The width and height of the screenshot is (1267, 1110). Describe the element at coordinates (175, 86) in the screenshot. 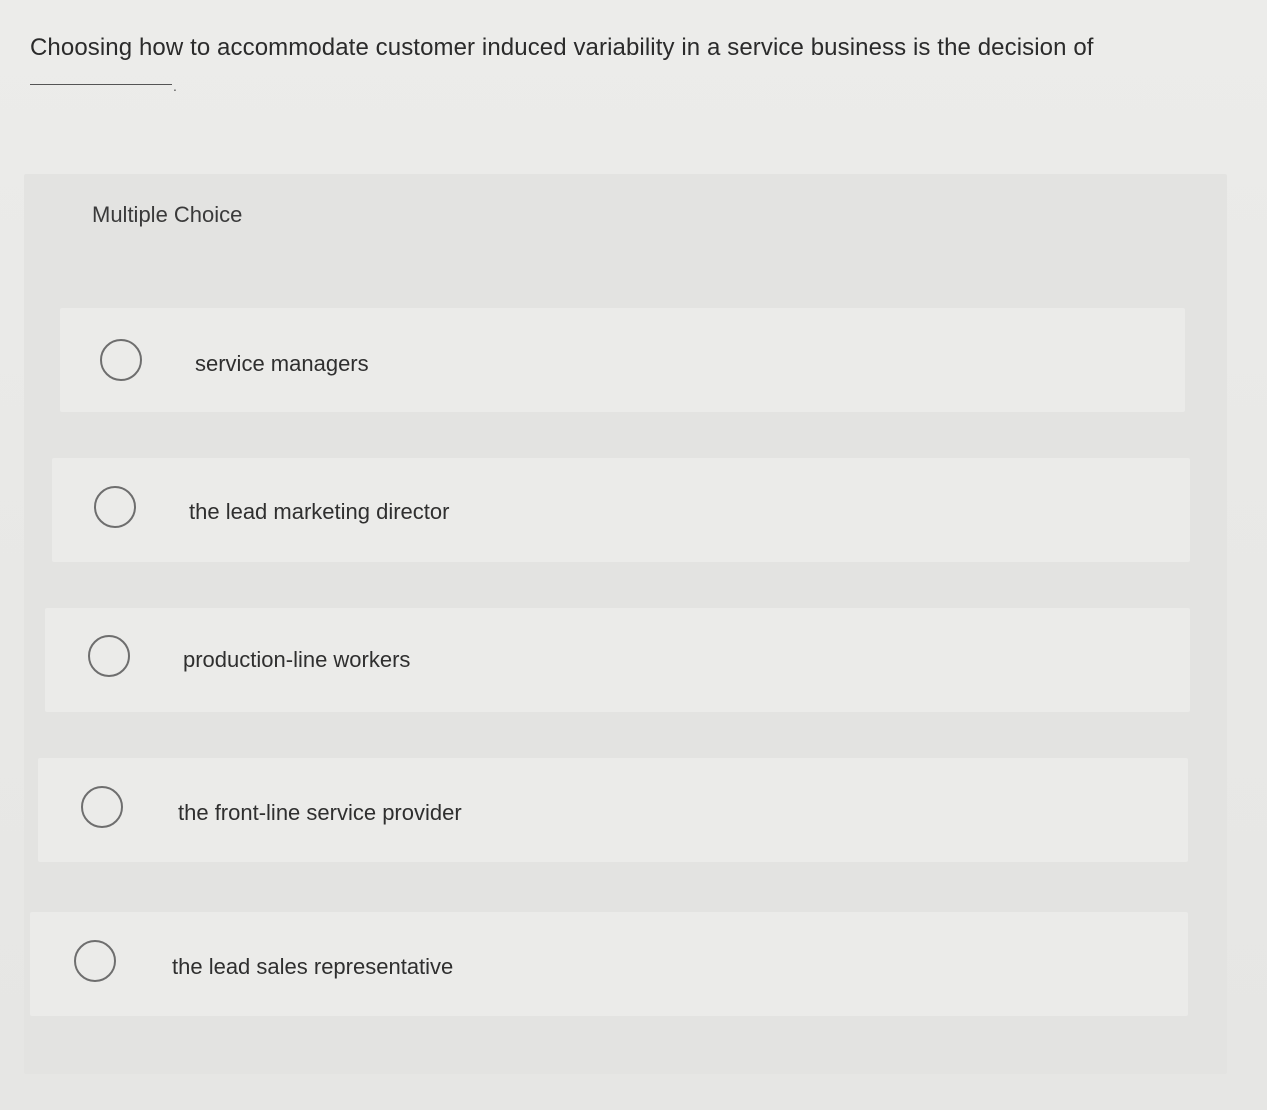

I see `blank-period: .` at that location.